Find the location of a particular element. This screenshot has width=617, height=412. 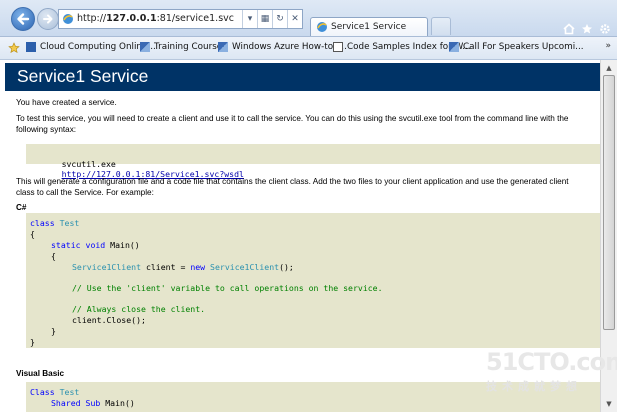

code-comment: // Always close the client. is located at coordinates (139, 309).